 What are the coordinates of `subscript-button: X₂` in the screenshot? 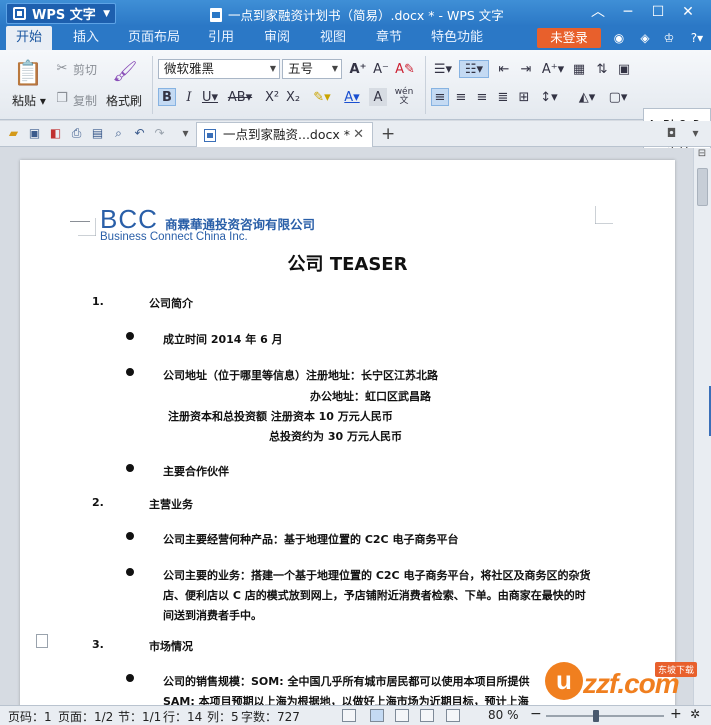 It's located at (293, 97).